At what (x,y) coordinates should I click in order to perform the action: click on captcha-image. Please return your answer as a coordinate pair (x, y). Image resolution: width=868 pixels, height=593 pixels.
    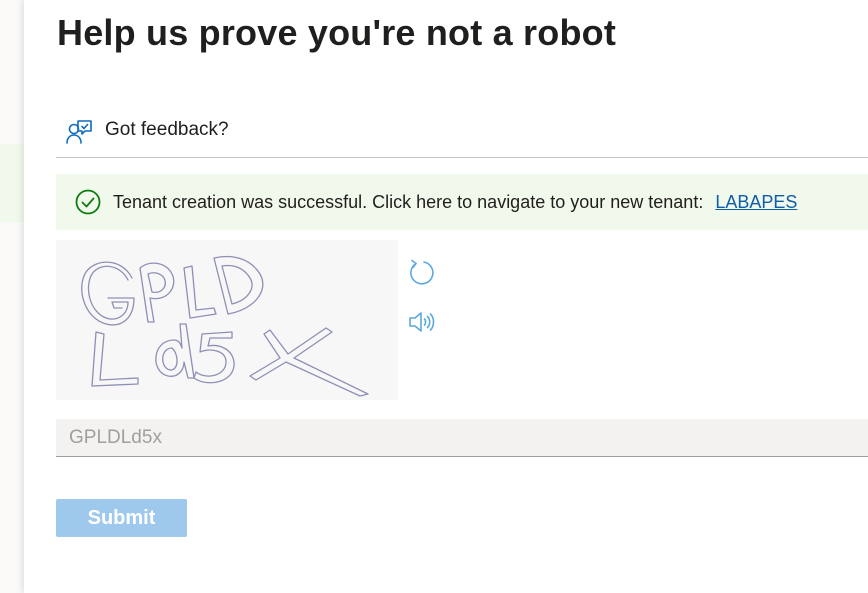
    Looking at the image, I should click on (227, 320).